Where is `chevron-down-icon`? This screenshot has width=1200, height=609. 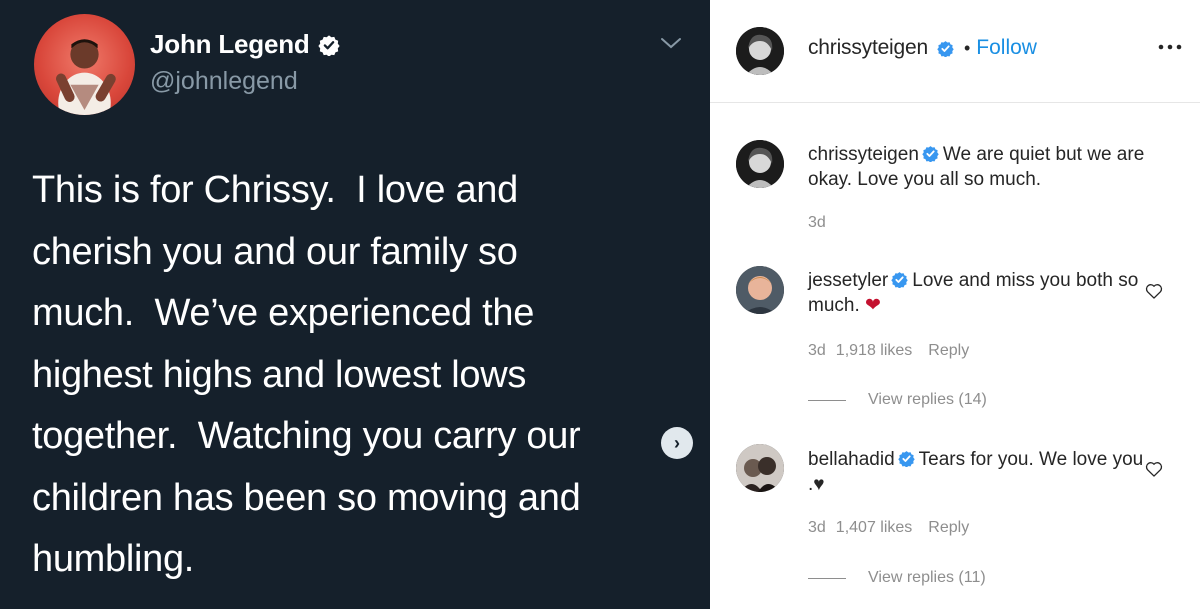 chevron-down-icon is located at coordinates (671, 43).